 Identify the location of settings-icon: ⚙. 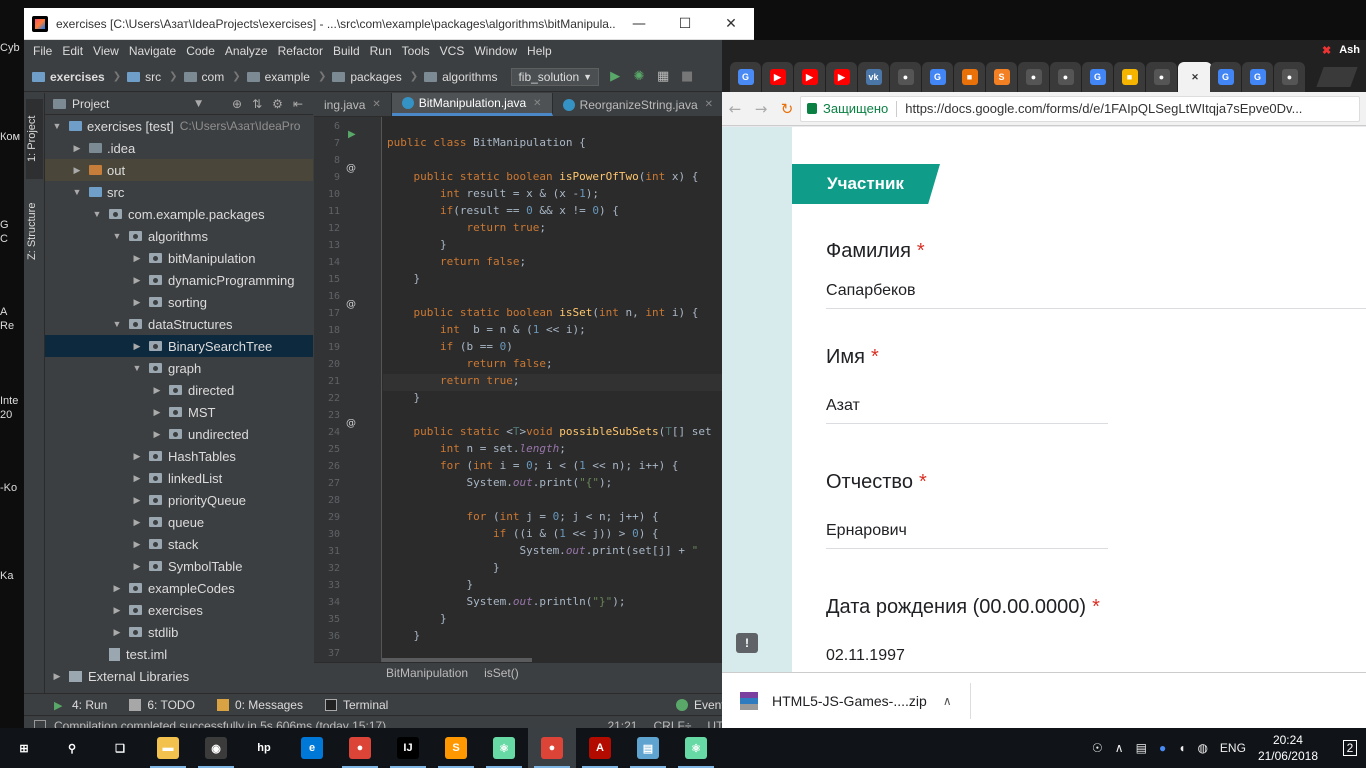
(277, 104).